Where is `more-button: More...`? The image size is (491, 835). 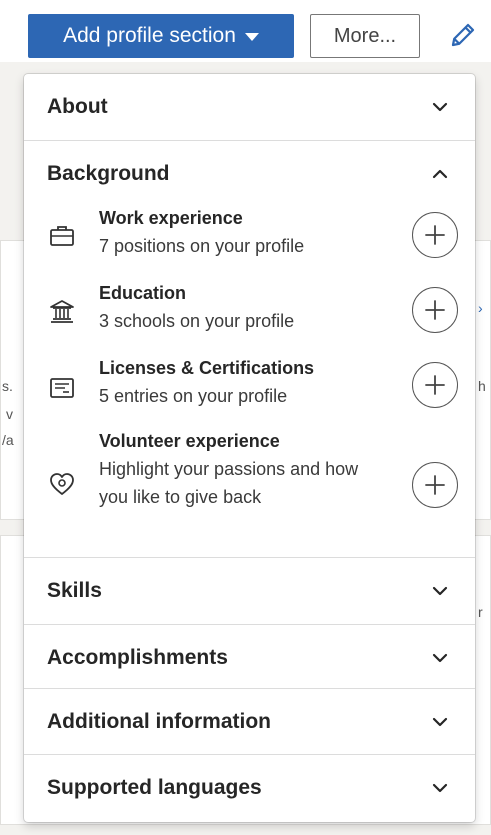
more-button: More... is located at coordinates (365, 36).